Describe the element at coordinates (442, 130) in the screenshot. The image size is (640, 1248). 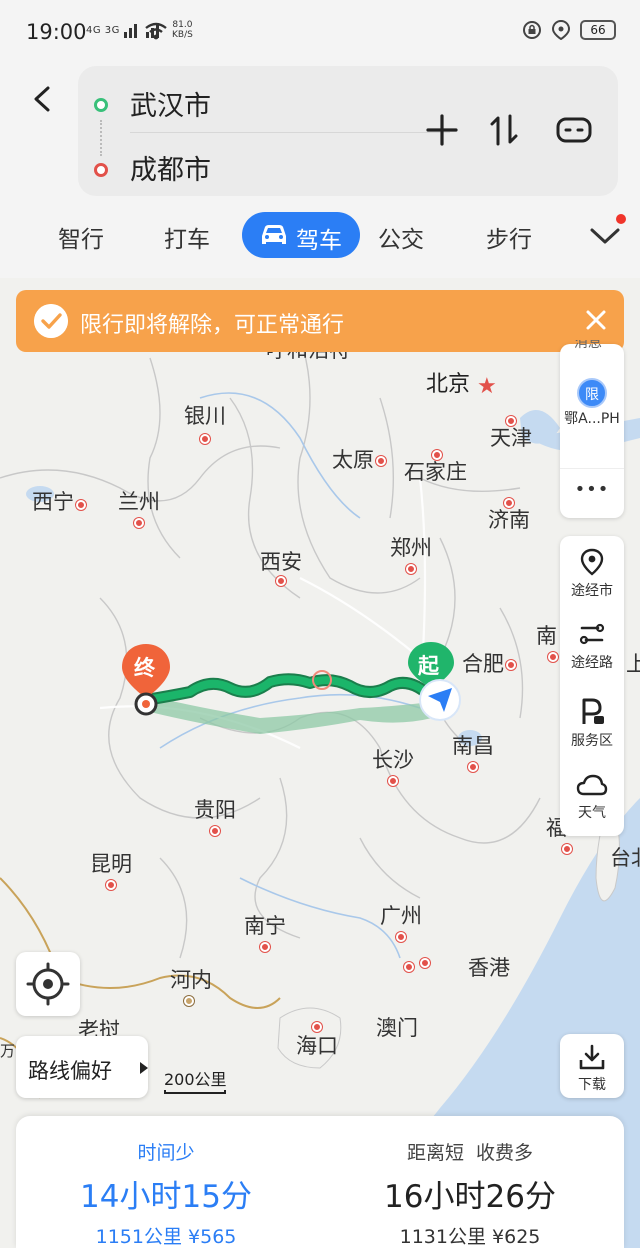
I see `add-waypoint-icon` at that location.